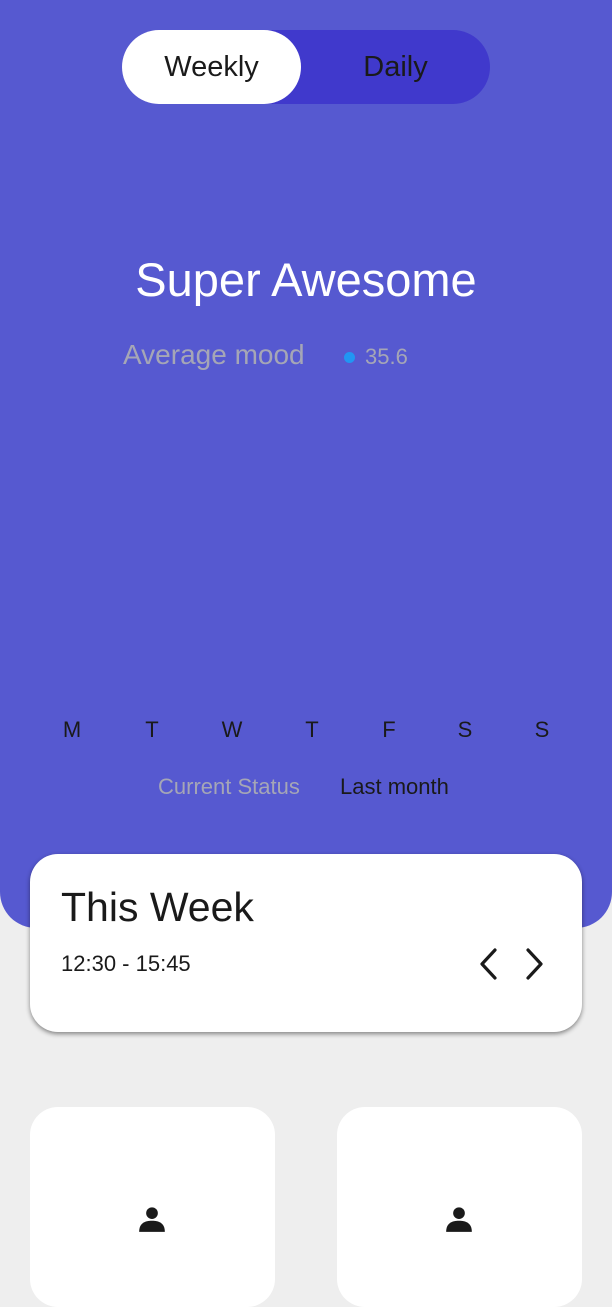  Describe the element at coordinates (214, 354) in the screenshot. I see `average-mood-label: Average mood` at that location.